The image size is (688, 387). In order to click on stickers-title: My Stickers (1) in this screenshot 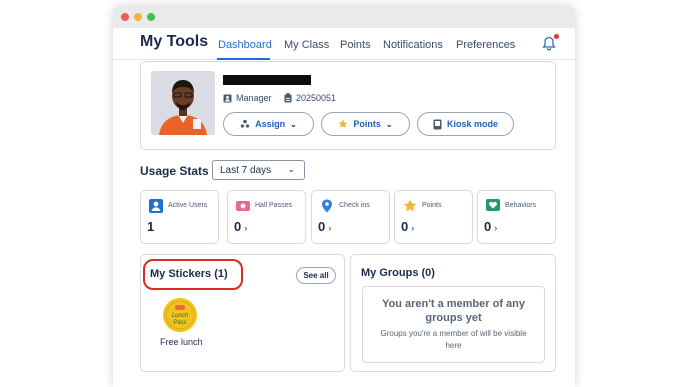, I will do `click(189, 274)`.